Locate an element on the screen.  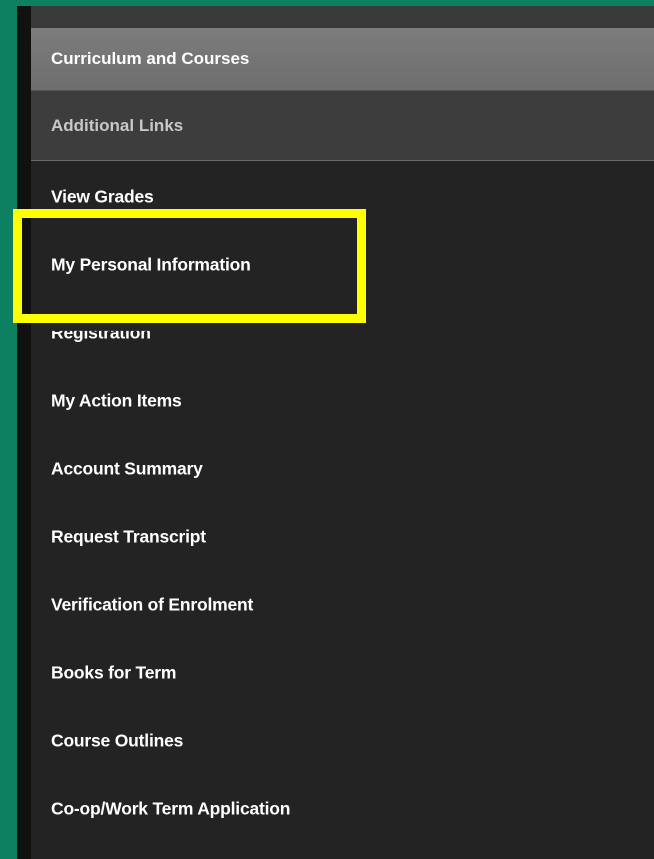
menu-item-label: Books for Term is located at coordinates (114, 672).